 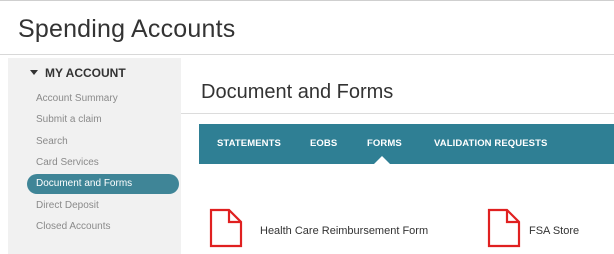 I want to click on sidebar-item-account-summary: Account Summary, so click(x=94, y=99).